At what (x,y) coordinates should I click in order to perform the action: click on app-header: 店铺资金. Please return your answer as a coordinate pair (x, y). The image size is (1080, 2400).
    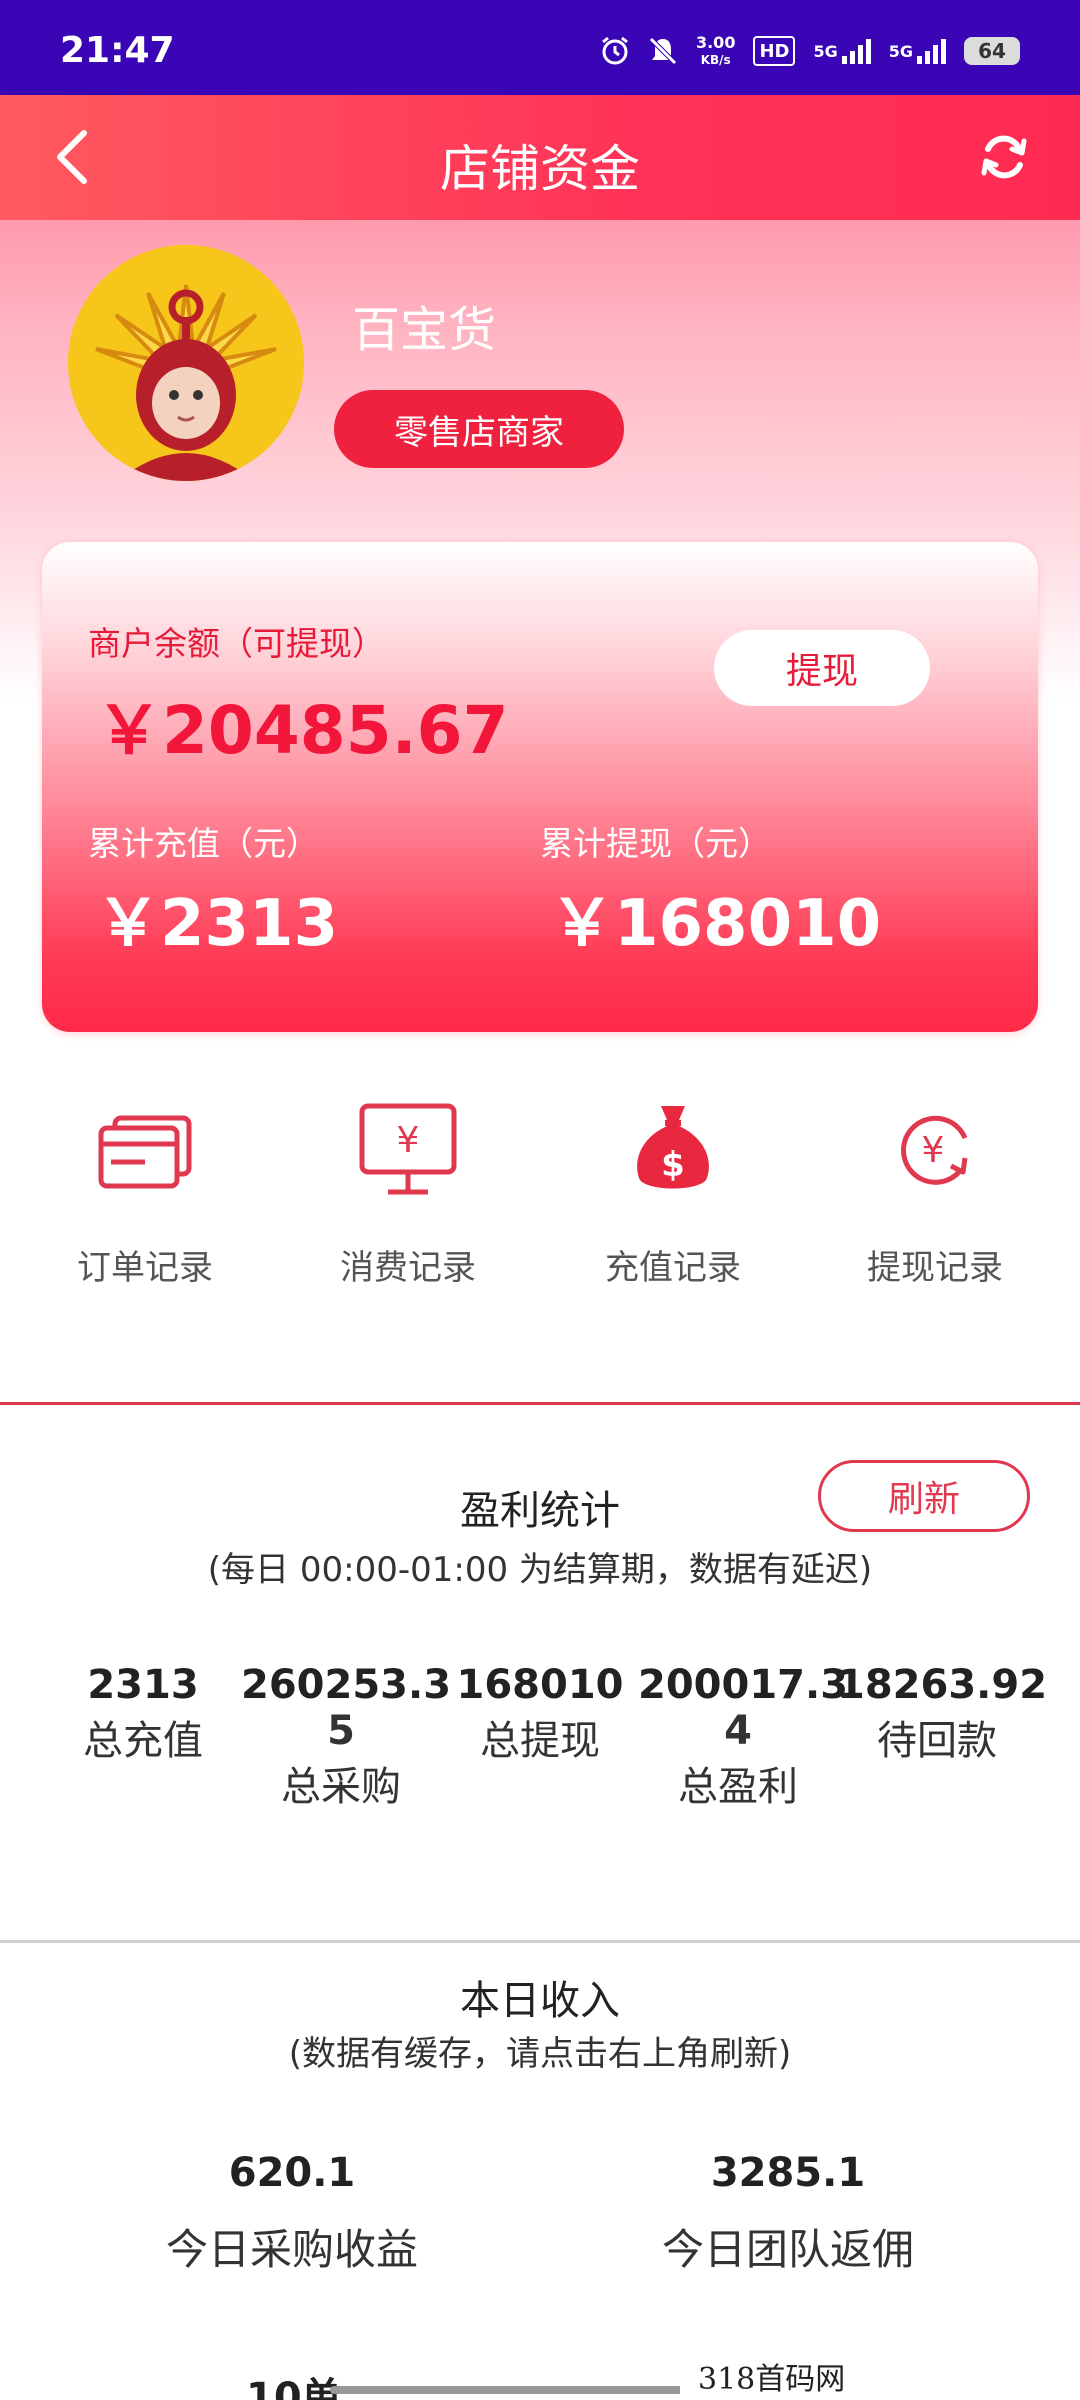
    Looking at the image, I should click on (540, 157).